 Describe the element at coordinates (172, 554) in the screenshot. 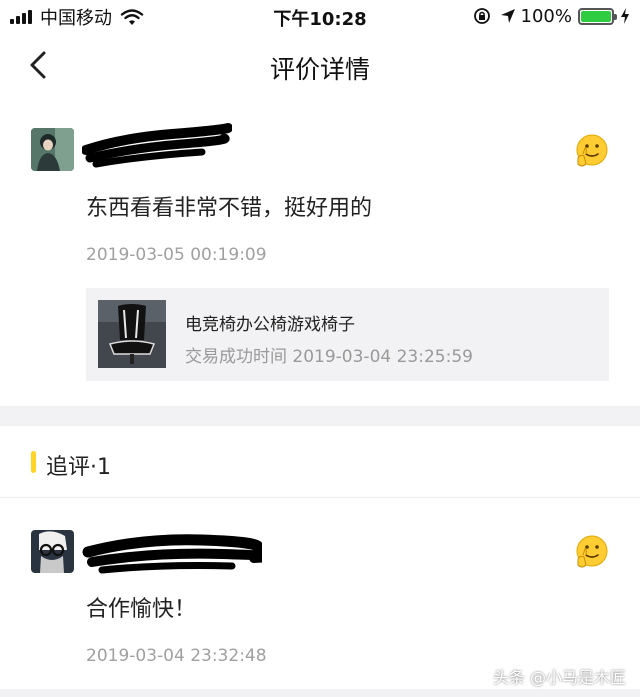

I see `redacted-username` at that location.